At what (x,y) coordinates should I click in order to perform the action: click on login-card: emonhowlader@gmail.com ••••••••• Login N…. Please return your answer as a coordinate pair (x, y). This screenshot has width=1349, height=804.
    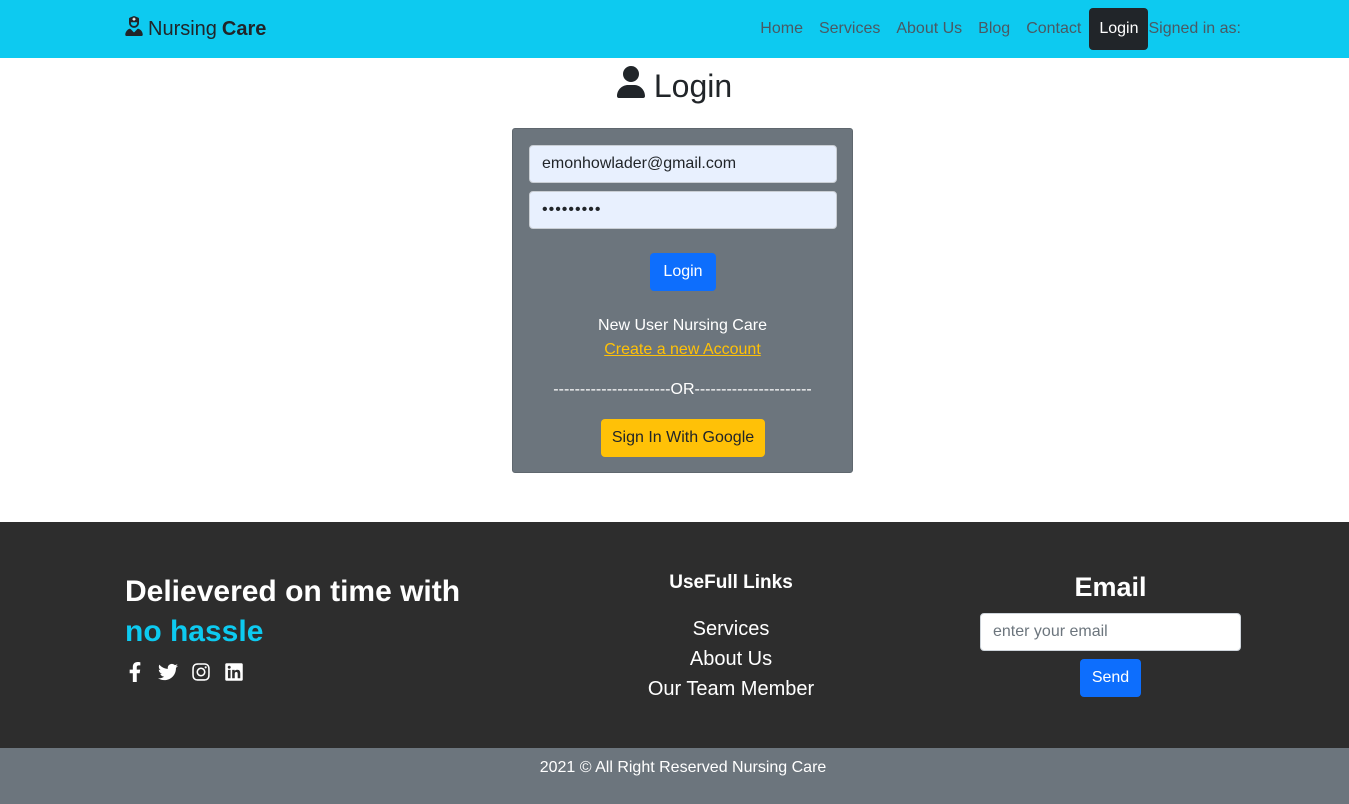
    Looking at the image, I should click on (682, 300).